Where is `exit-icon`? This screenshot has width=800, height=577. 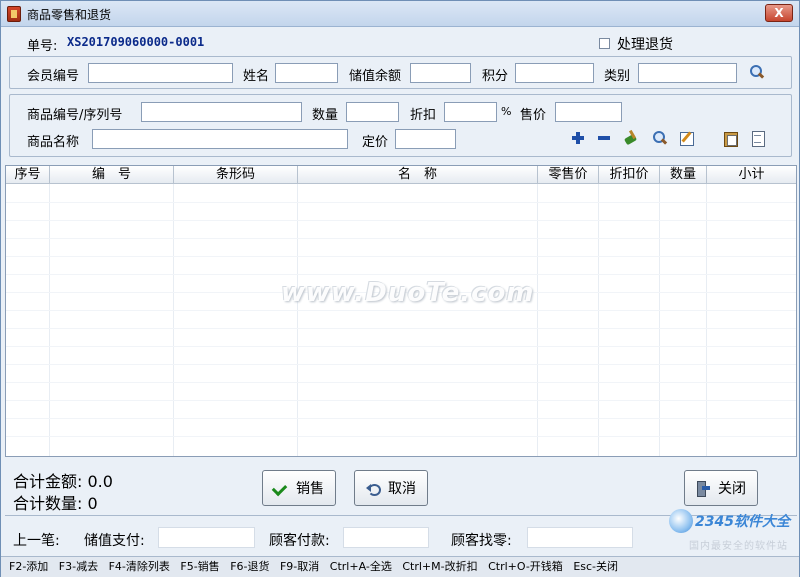
exit-icon is located at coordinates (703, 489).